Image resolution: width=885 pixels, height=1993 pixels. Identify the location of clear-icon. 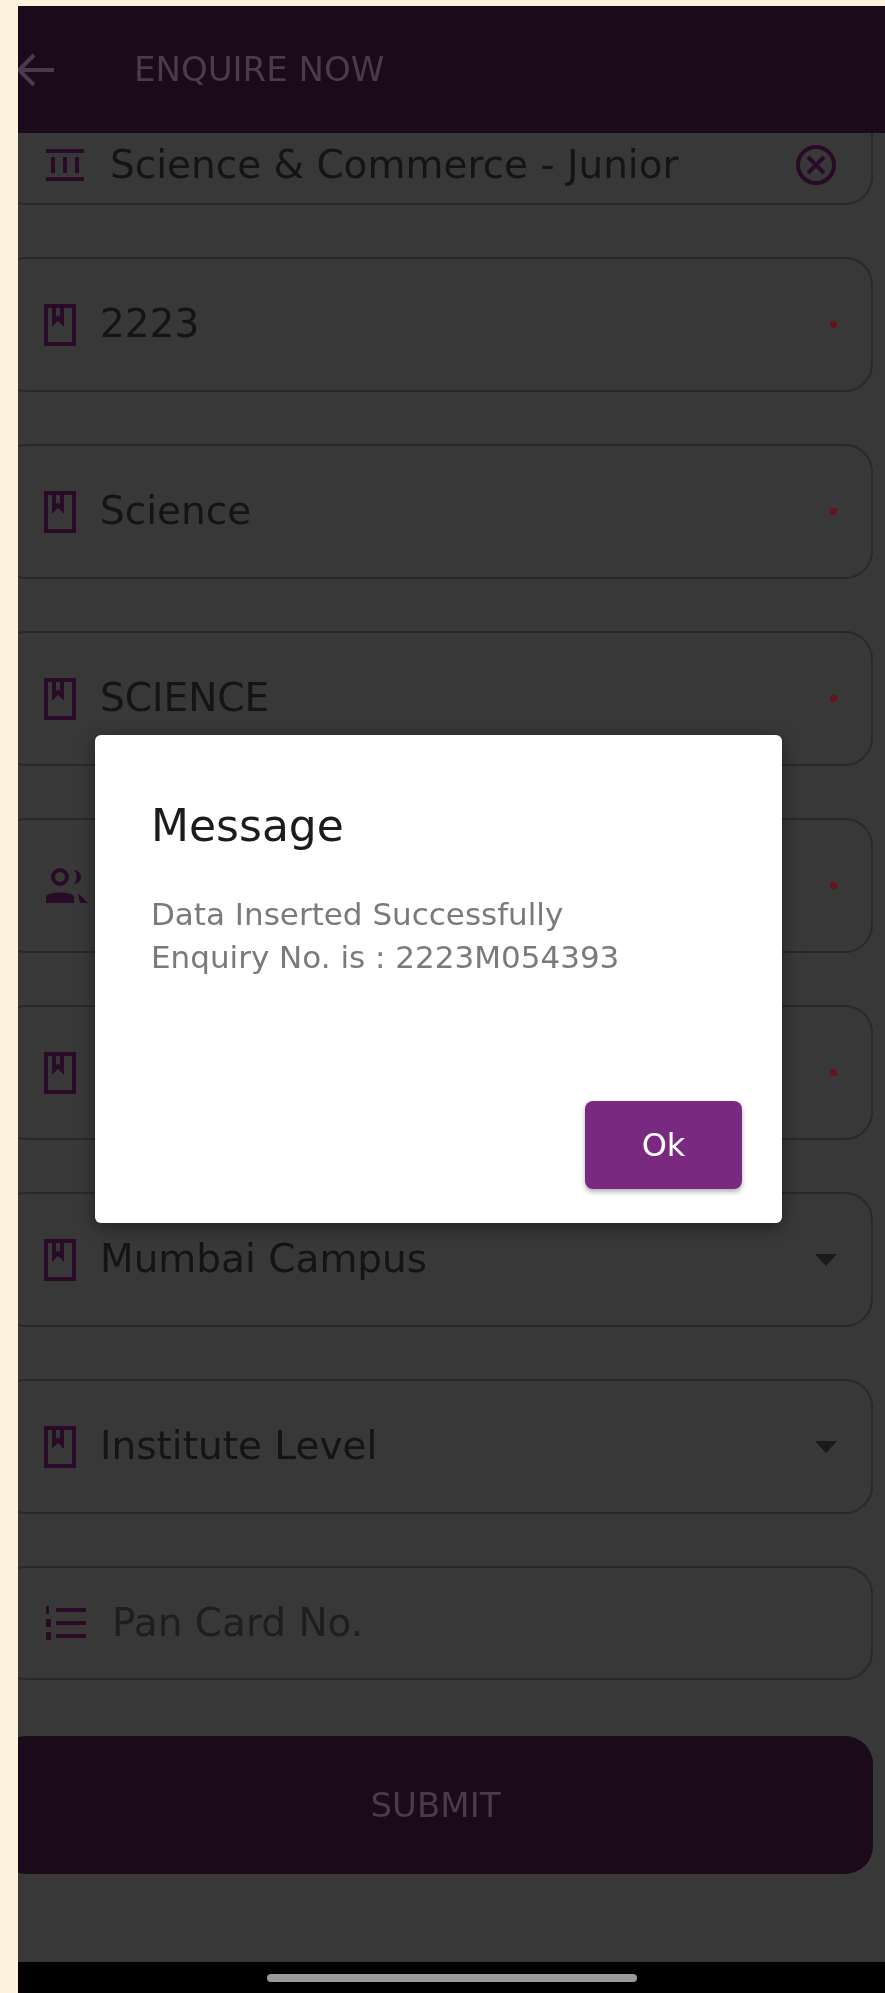
(816, 165).